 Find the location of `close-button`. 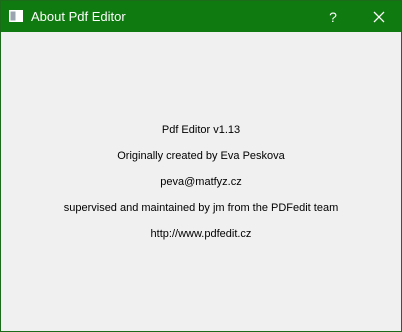

close-button is located at coordinates (379, 16).